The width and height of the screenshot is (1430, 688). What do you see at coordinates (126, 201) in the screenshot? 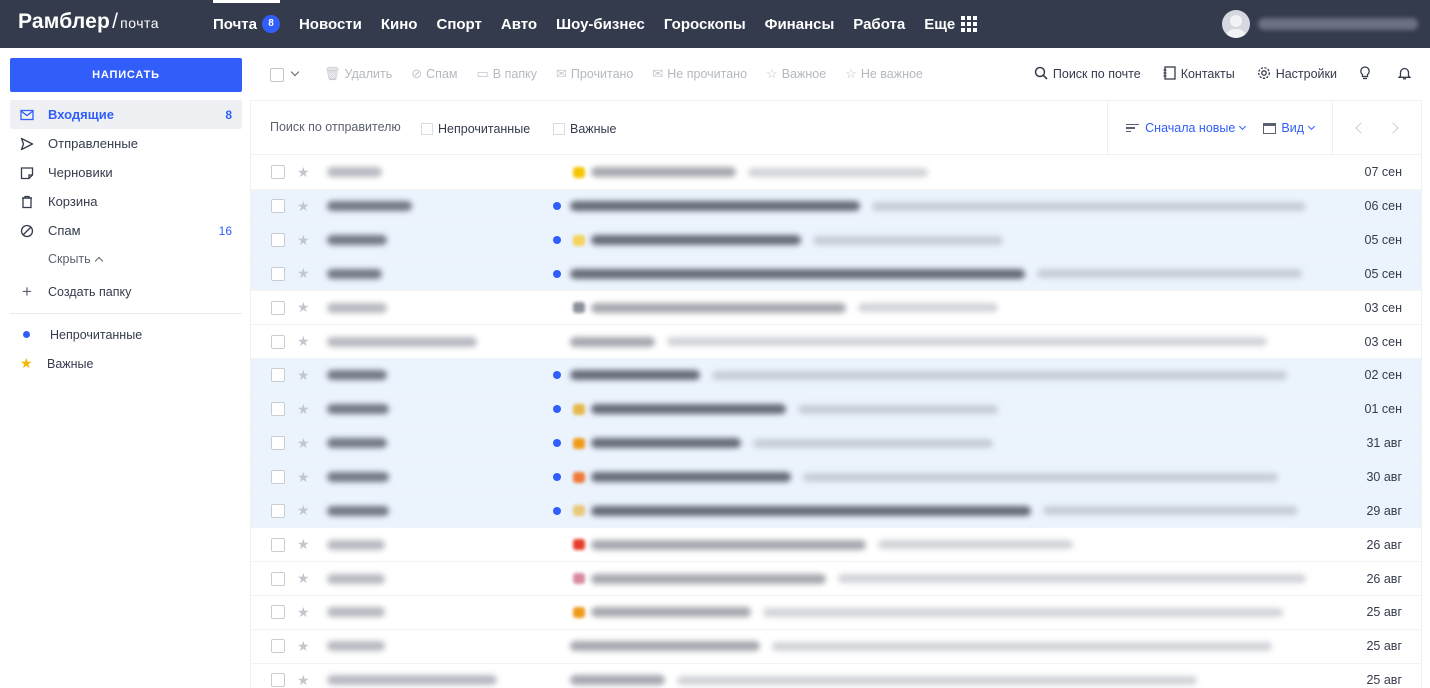
I see `sidebar-item-trash: Корзина` at bounding box center [126, 201].